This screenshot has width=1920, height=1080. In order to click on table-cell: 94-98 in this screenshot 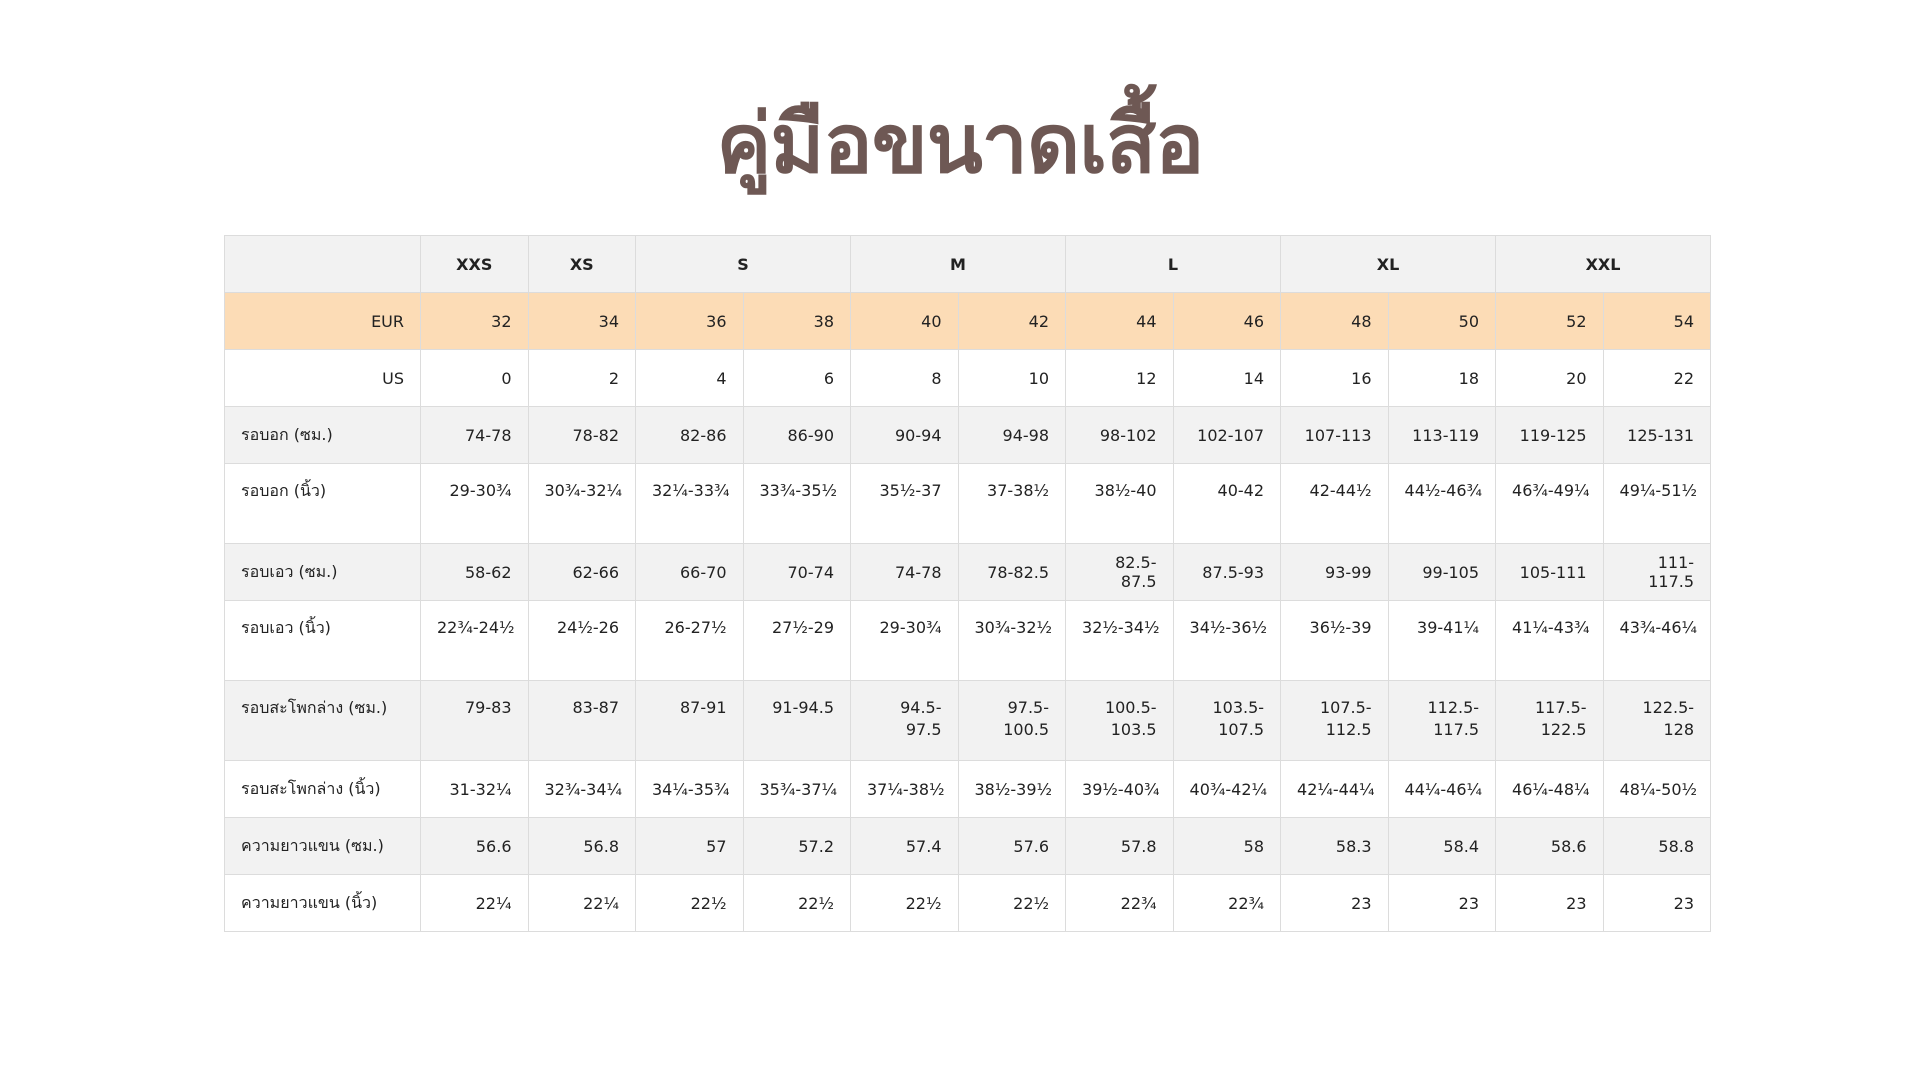, I will do `click(1012, 435)`.